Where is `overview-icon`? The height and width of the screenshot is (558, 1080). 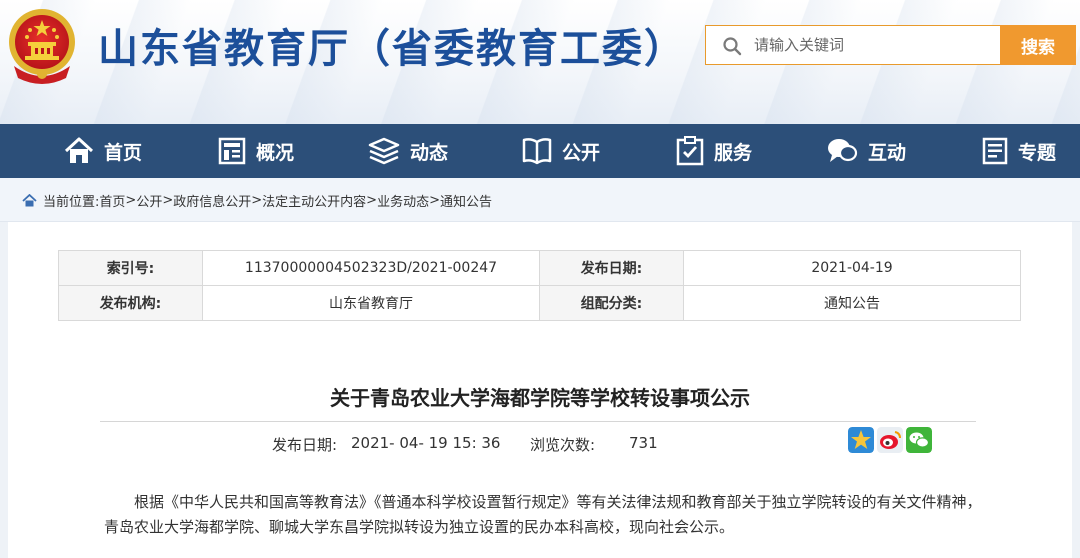
overview-icon is located at coordinates (232, 151).